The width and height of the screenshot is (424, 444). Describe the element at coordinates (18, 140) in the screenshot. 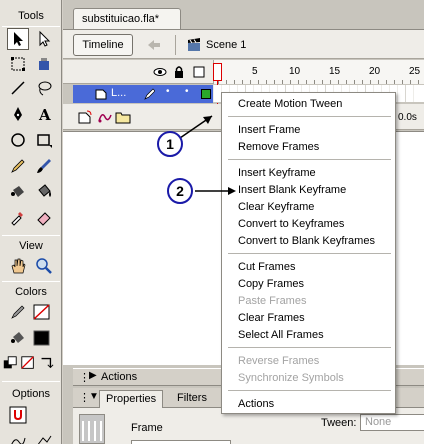

I see `oval-tool-icon` at that location.